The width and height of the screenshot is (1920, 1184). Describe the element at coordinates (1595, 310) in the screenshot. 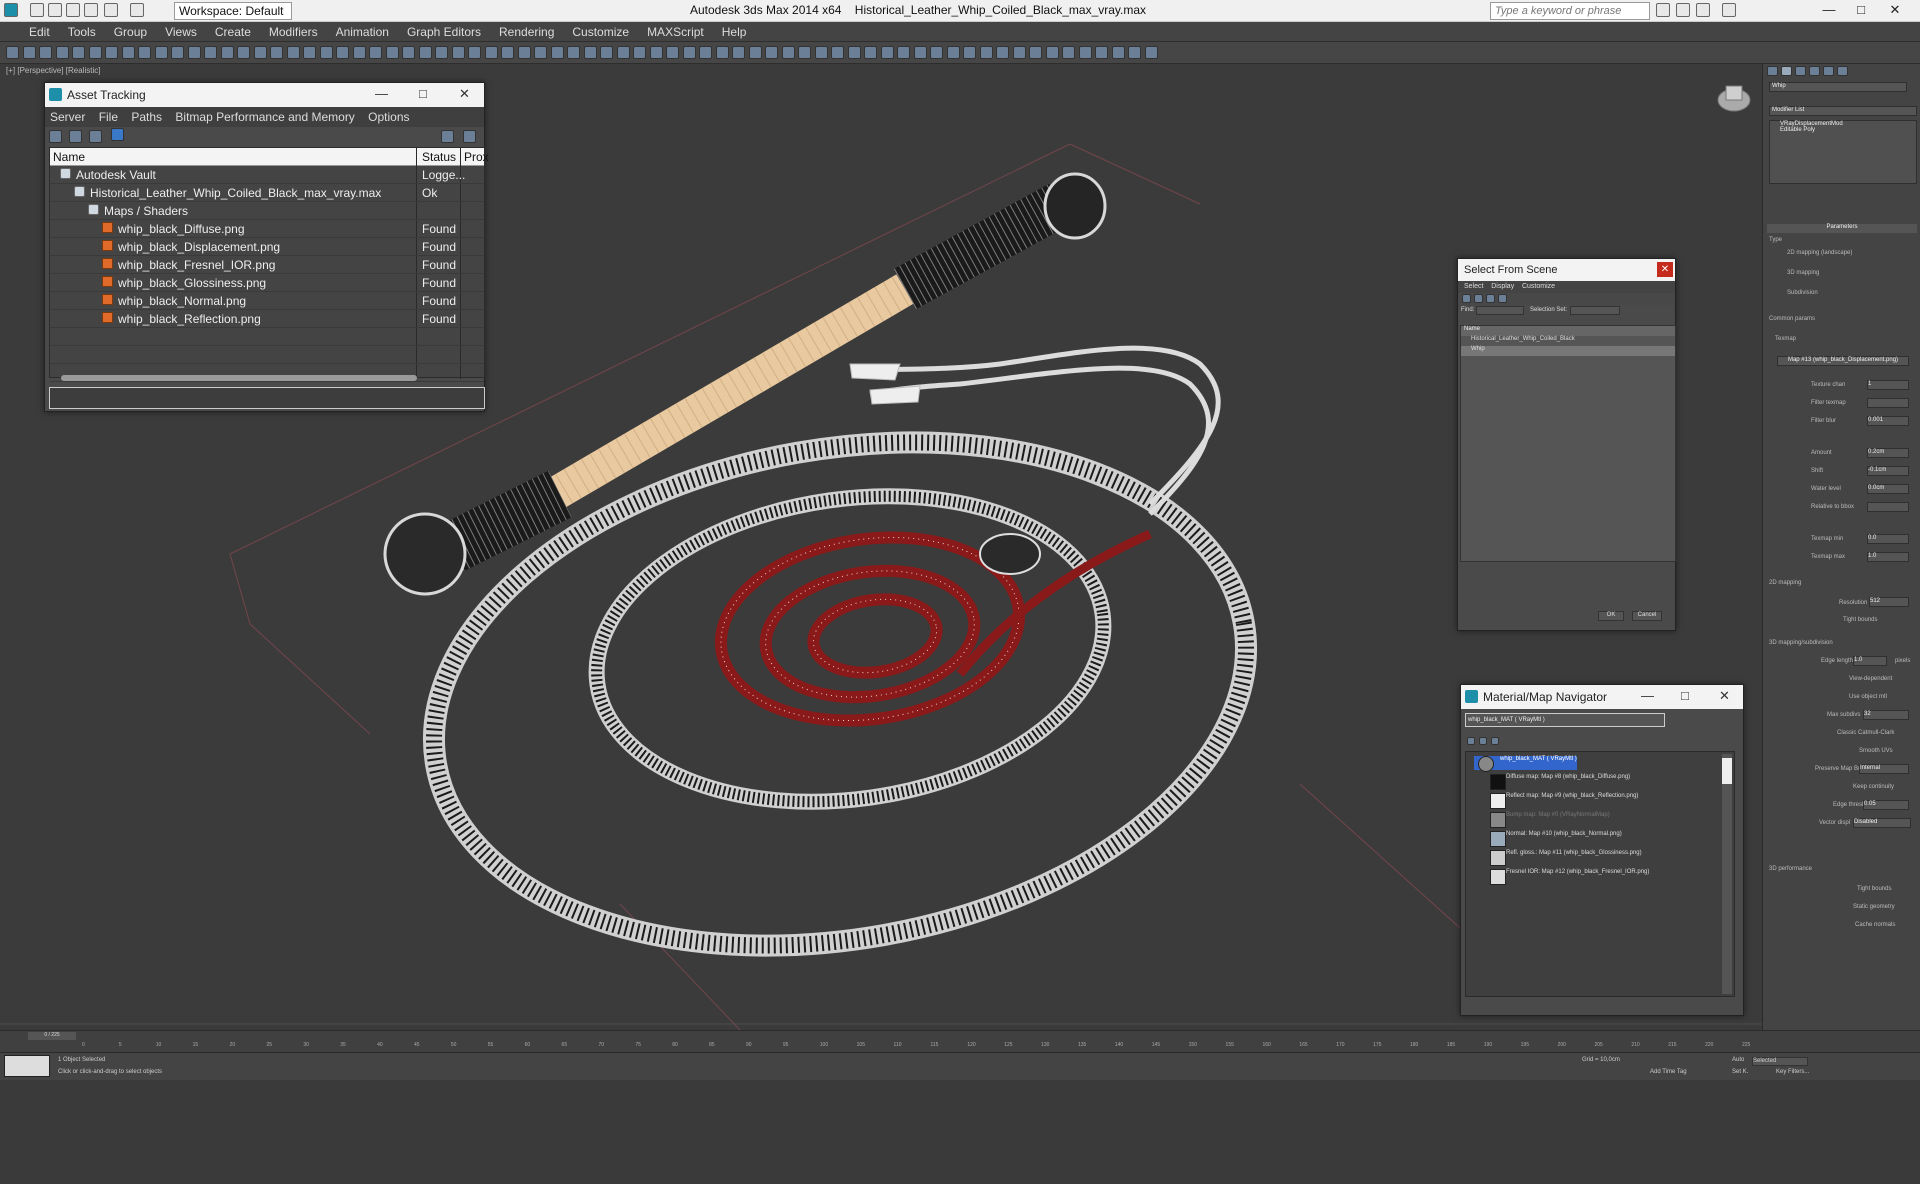

I see `selection-set-dropdown` at that location.